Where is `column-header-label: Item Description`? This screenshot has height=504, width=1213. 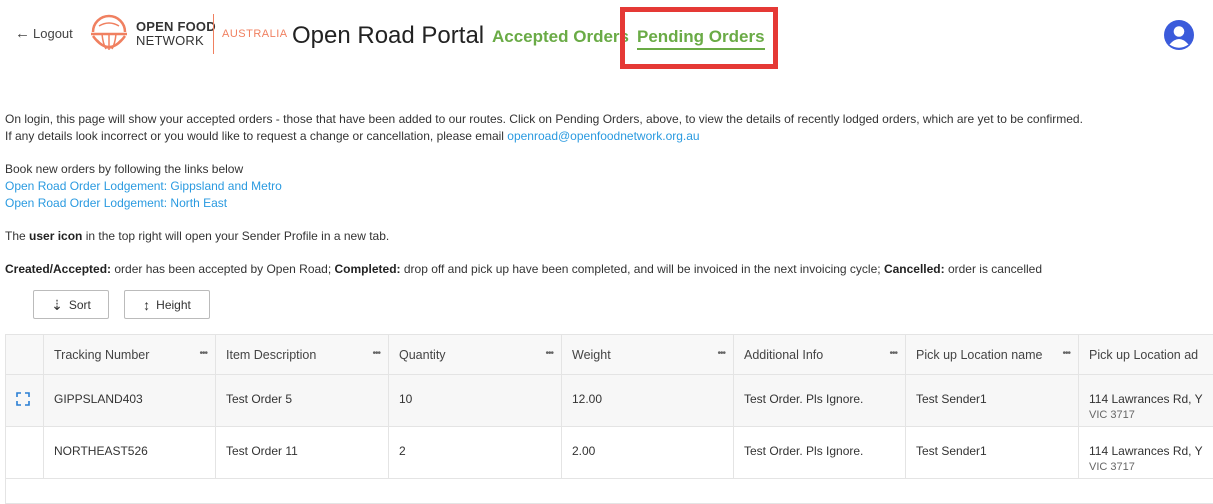
column-header-label: Item Description is located at coordinates (271, 354).